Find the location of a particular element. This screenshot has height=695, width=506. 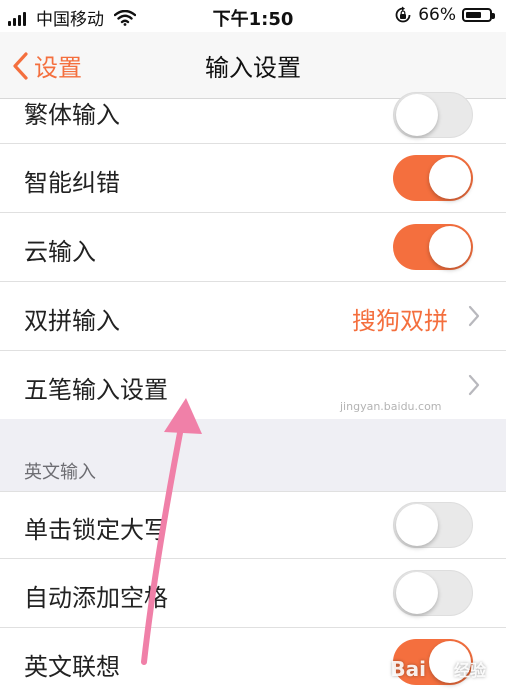

battery-tip is located at coordinates (493, 16).